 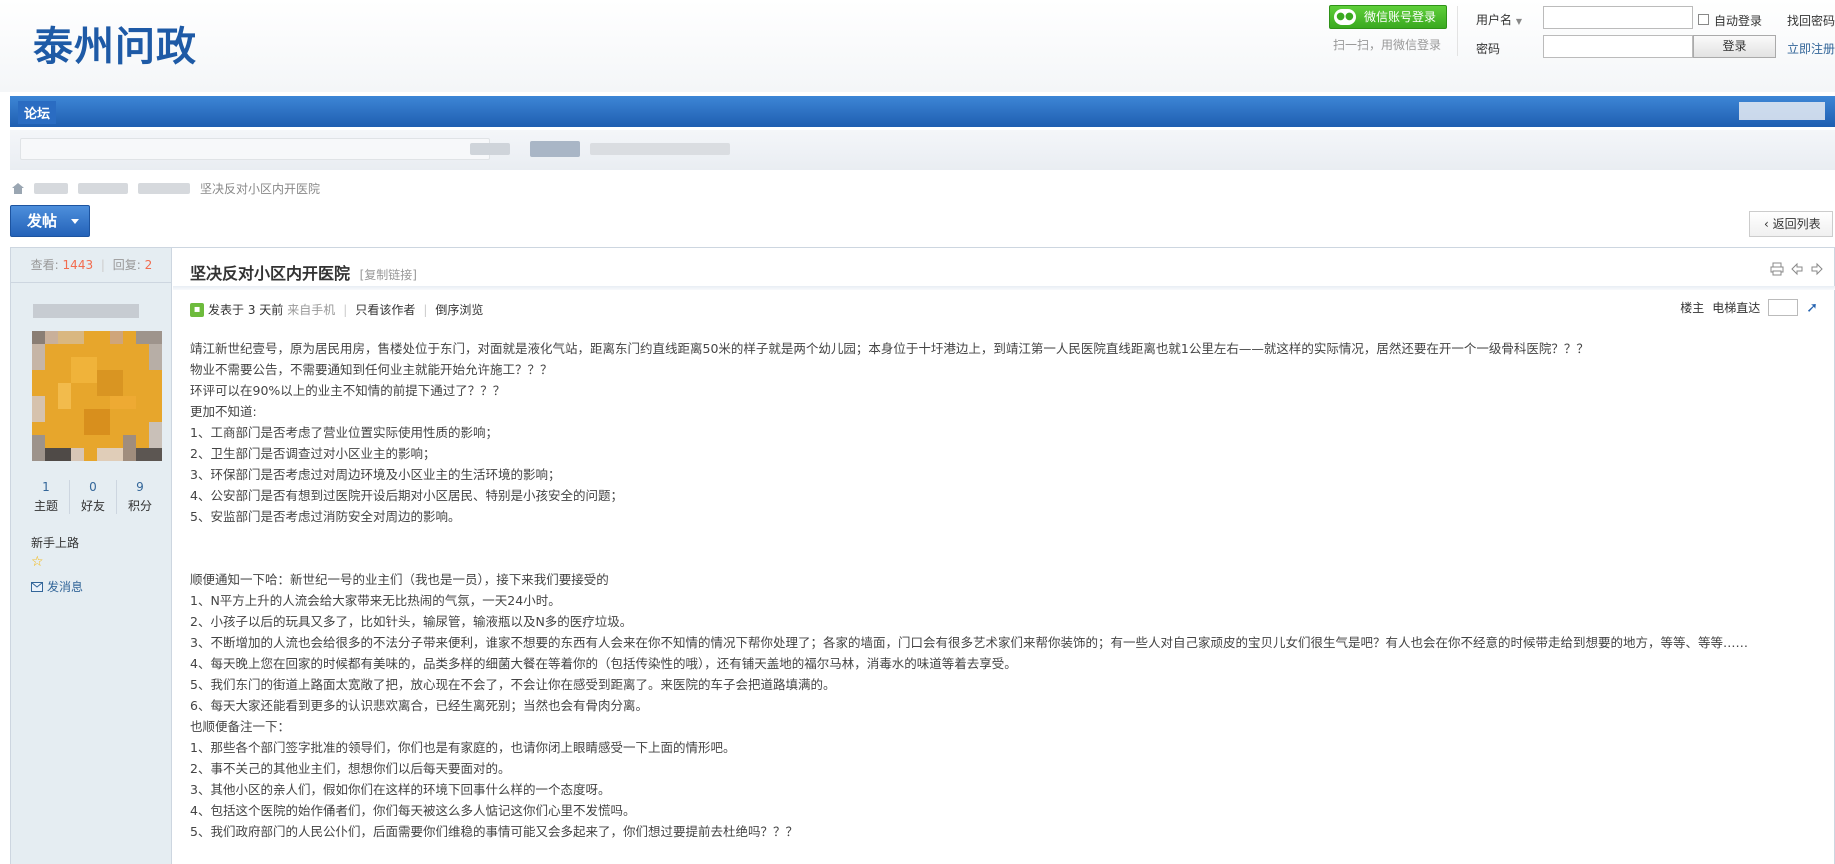 What do you see at coordinates (1736, 308) in the screenshot?
I see `floor-jump-label: 电梯直达` at bounding box center [1736, 308].